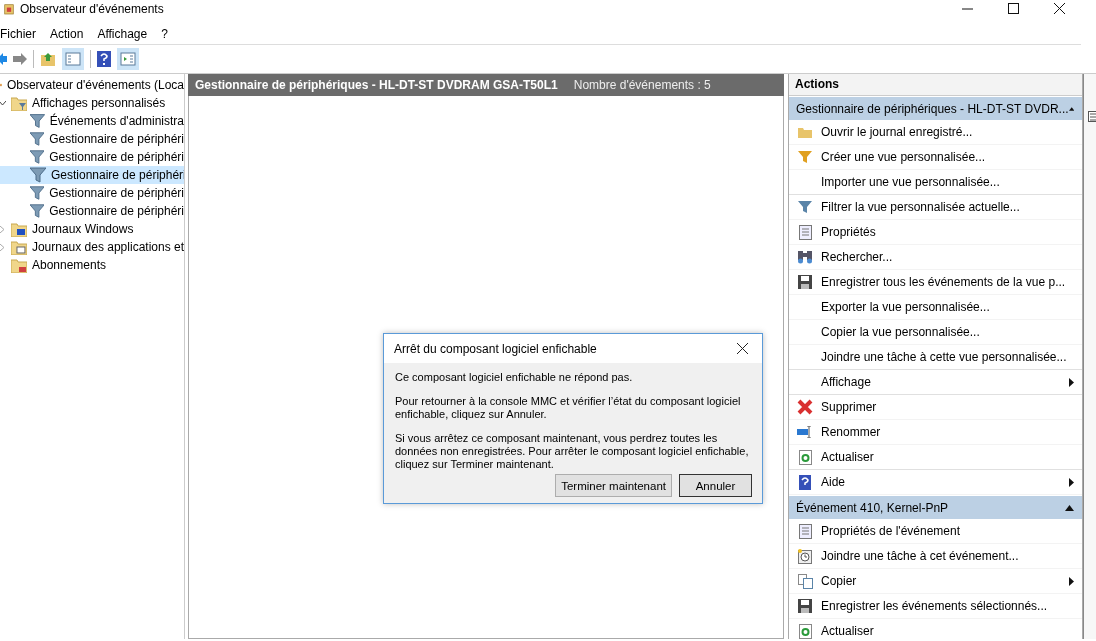 Image resolution: width=1096 pixels, height=641 pixels. Describe the element at coordinates (891, 531) in the screenshot. I see `pane-command: Propriétés de l'événement` at that location.